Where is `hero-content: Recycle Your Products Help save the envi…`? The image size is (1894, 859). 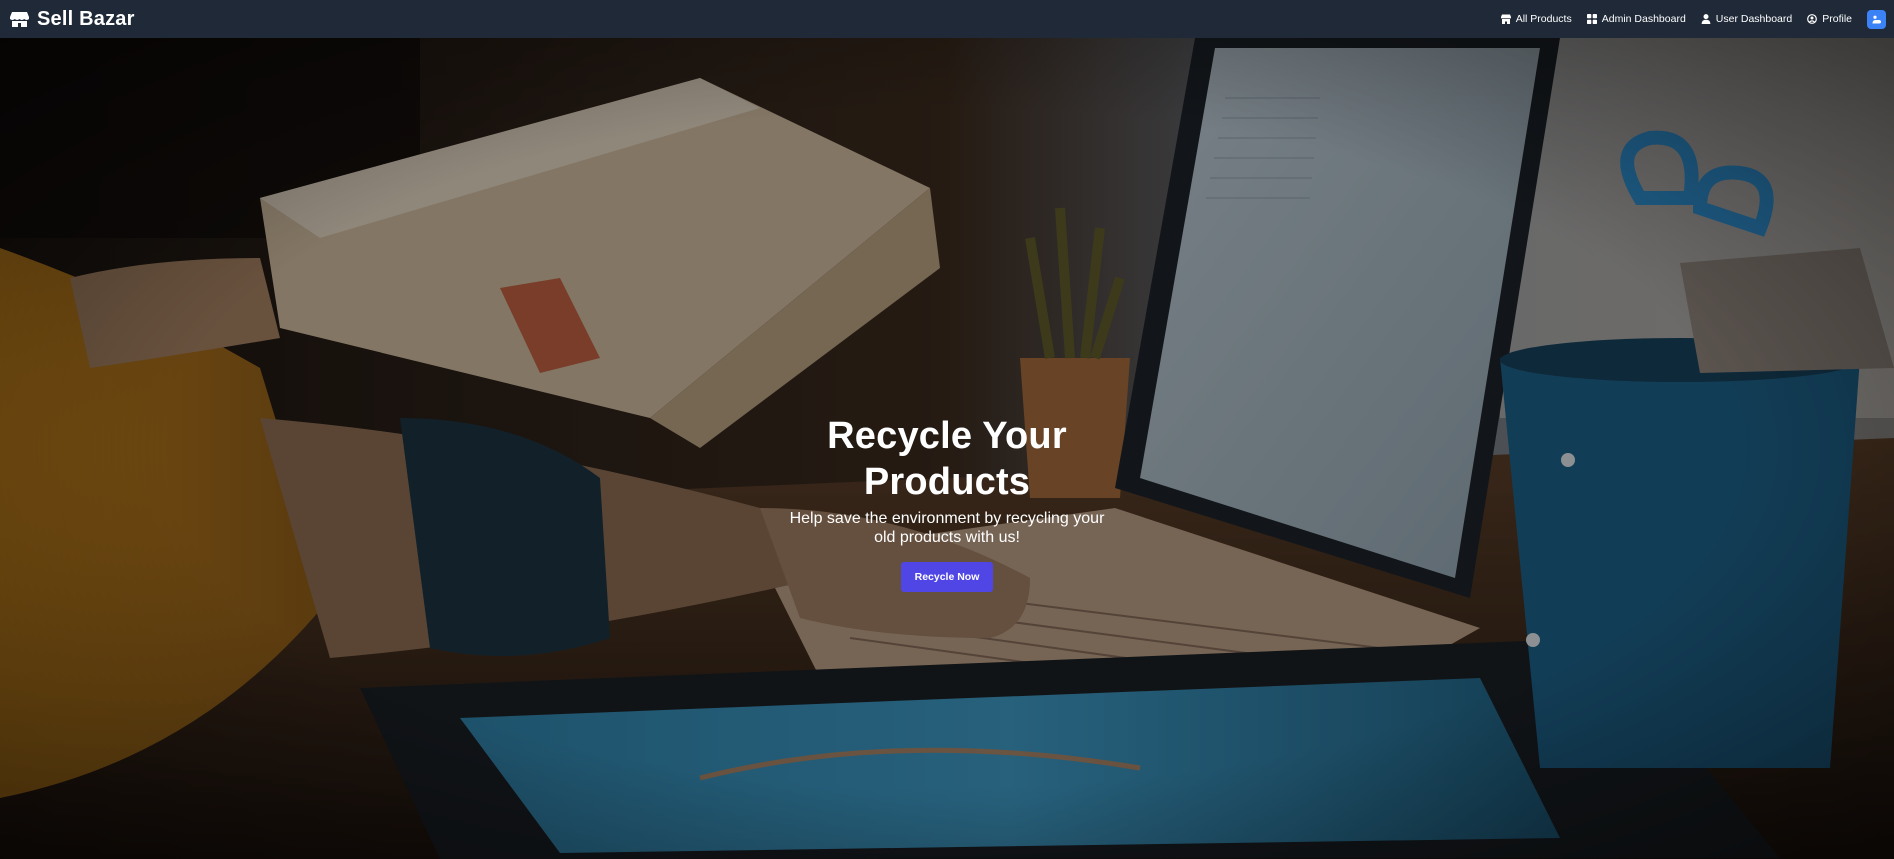
hero-content: Recycle Your Products Help save the envi… is located at coordinates (947, 502).